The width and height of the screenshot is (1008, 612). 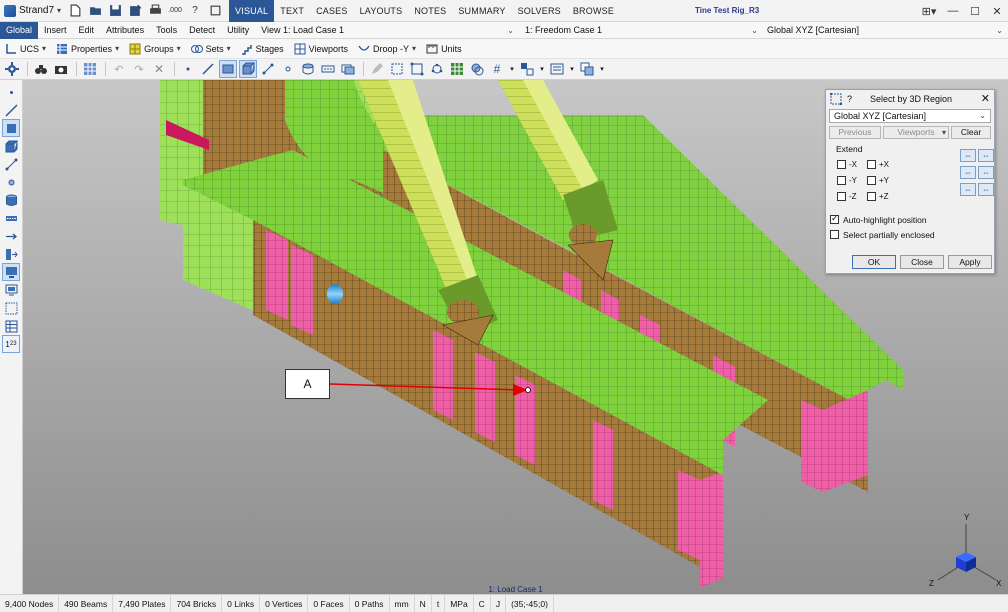 I want to click on layers-icon, so click(x=348, y=69).